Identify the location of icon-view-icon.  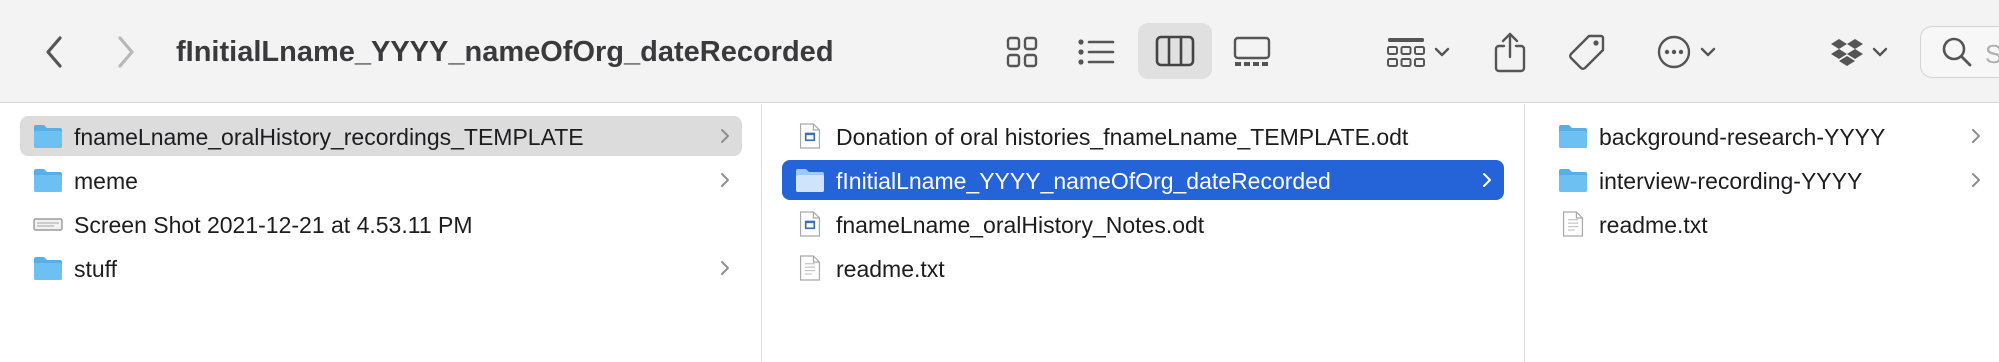
(1022, 52).